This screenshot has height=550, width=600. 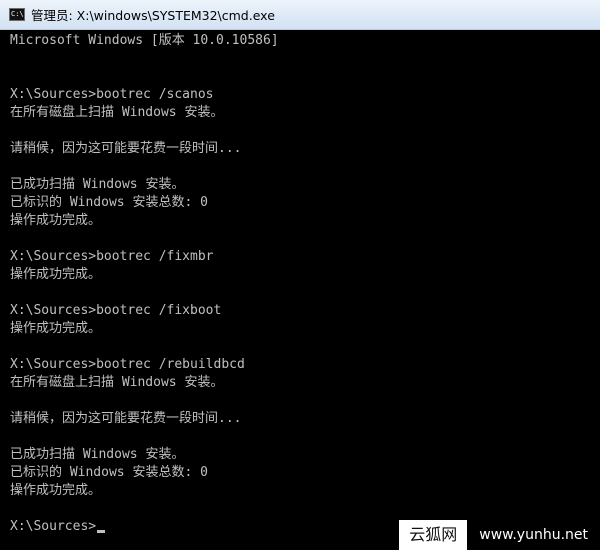 I want to click on console-line-text: X:\Sources>bootrec /fixboot, so click(x=116, y=310).